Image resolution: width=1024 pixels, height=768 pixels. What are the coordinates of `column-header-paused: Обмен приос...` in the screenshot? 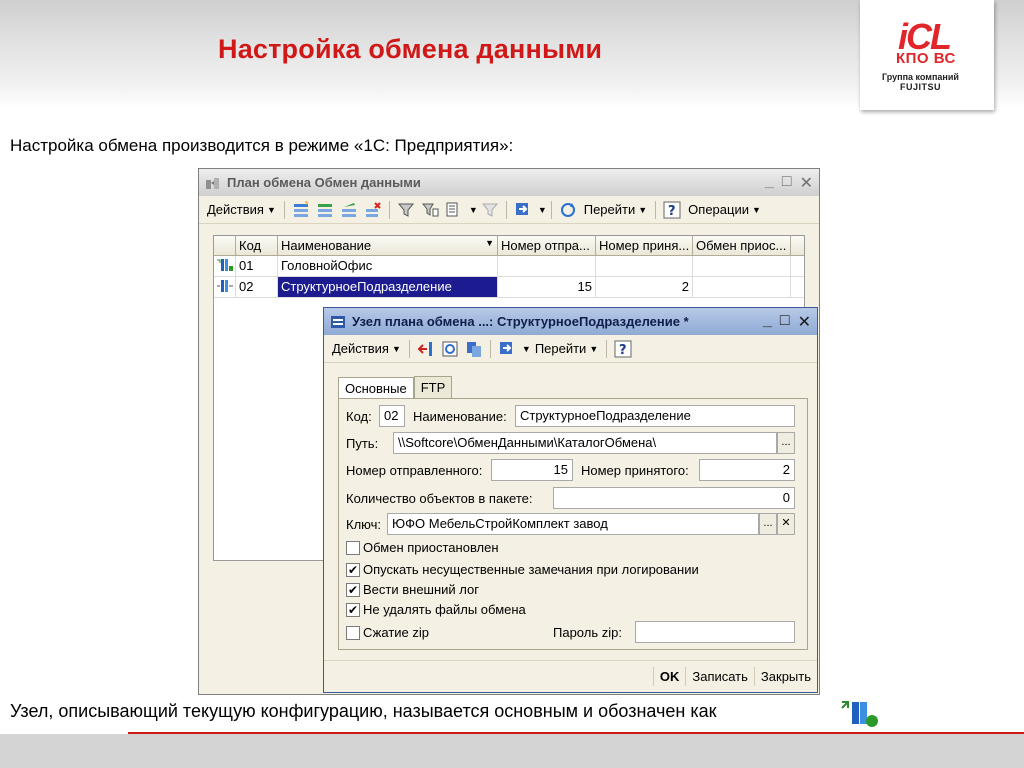 It's located at (742, 245).